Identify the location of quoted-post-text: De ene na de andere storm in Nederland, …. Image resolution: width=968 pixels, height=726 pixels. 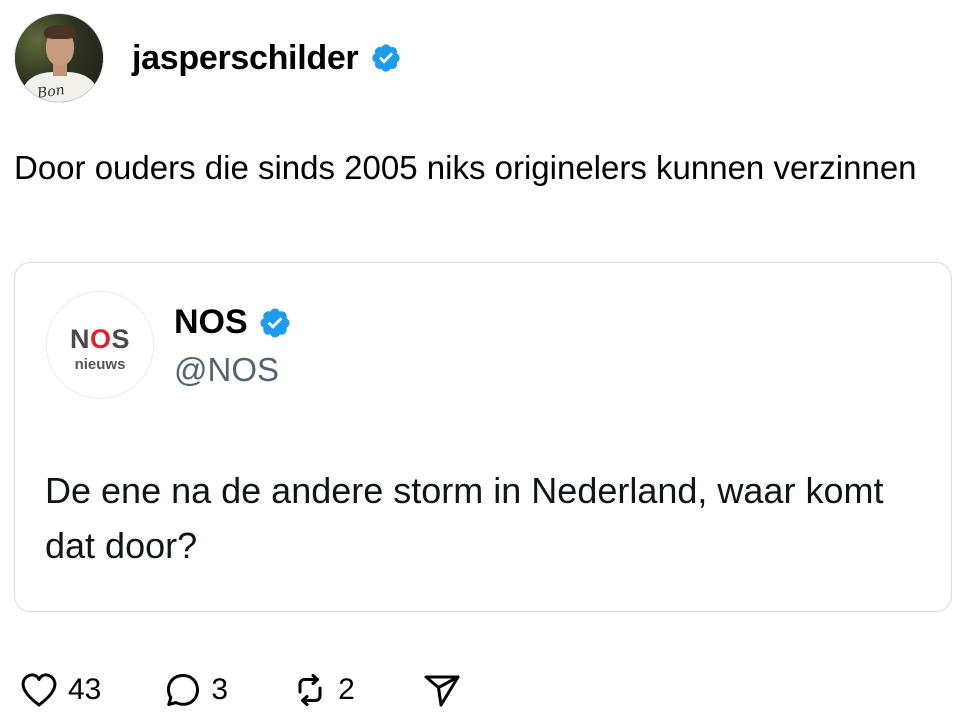
(464, 518).